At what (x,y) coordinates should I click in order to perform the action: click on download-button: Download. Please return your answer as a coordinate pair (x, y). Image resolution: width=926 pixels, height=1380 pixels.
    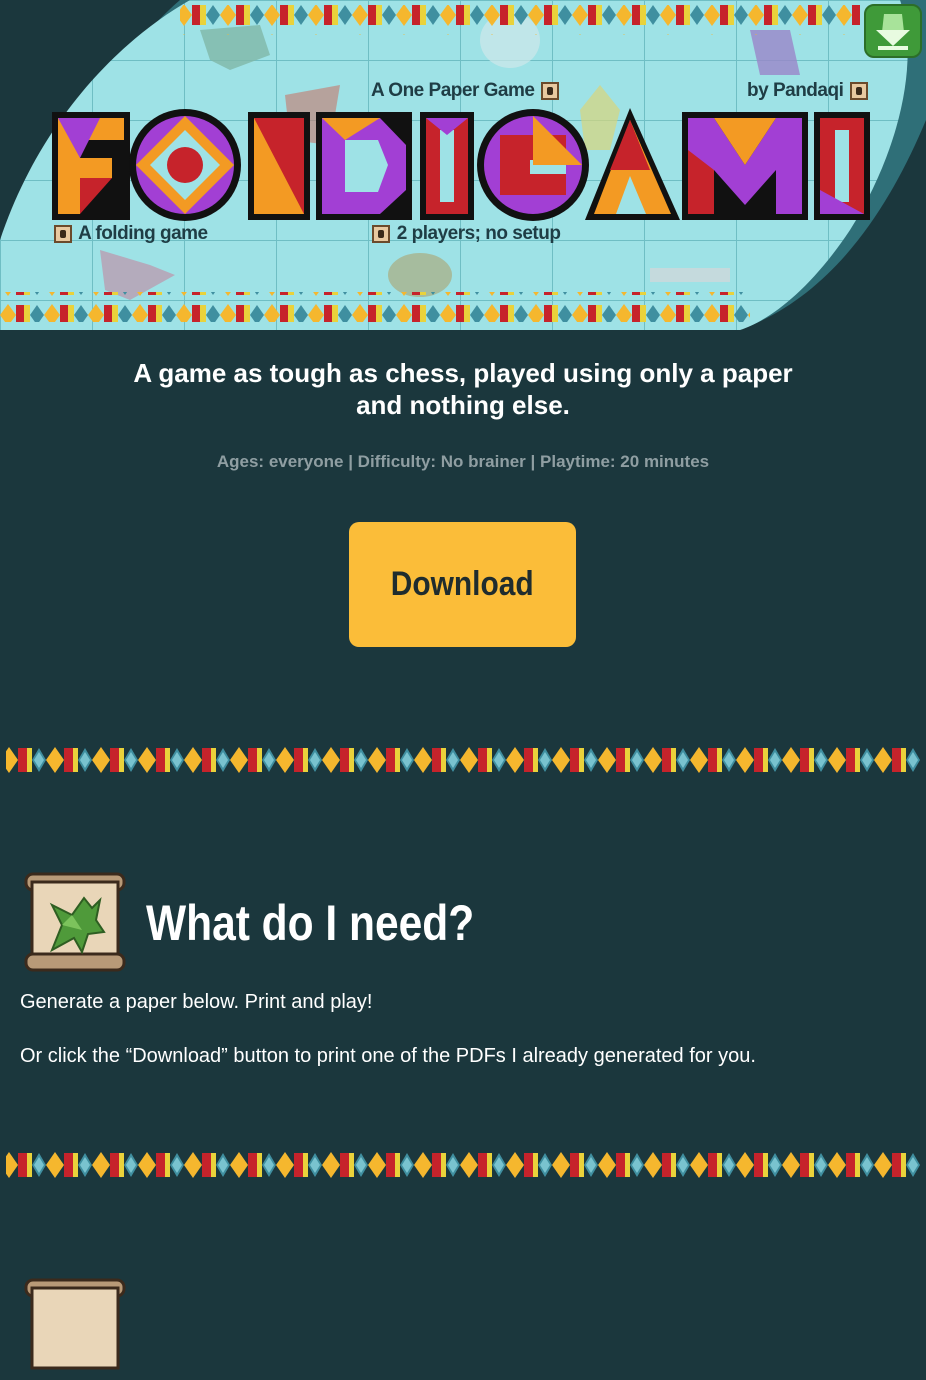
    Looking at the image, I should click on (462, 584).